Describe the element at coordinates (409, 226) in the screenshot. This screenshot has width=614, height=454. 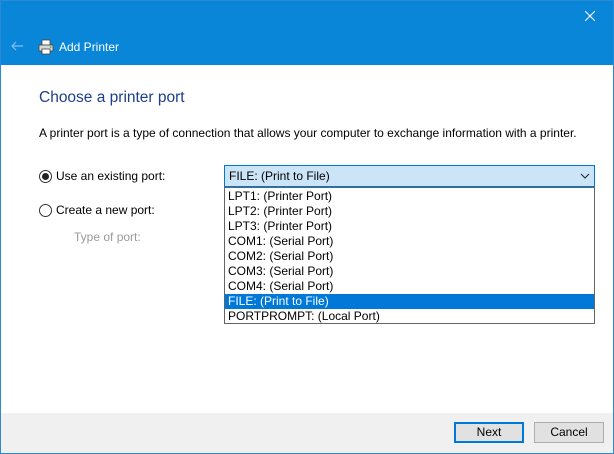
I see `port-option: LPT3: (Printer Port)` at that location.